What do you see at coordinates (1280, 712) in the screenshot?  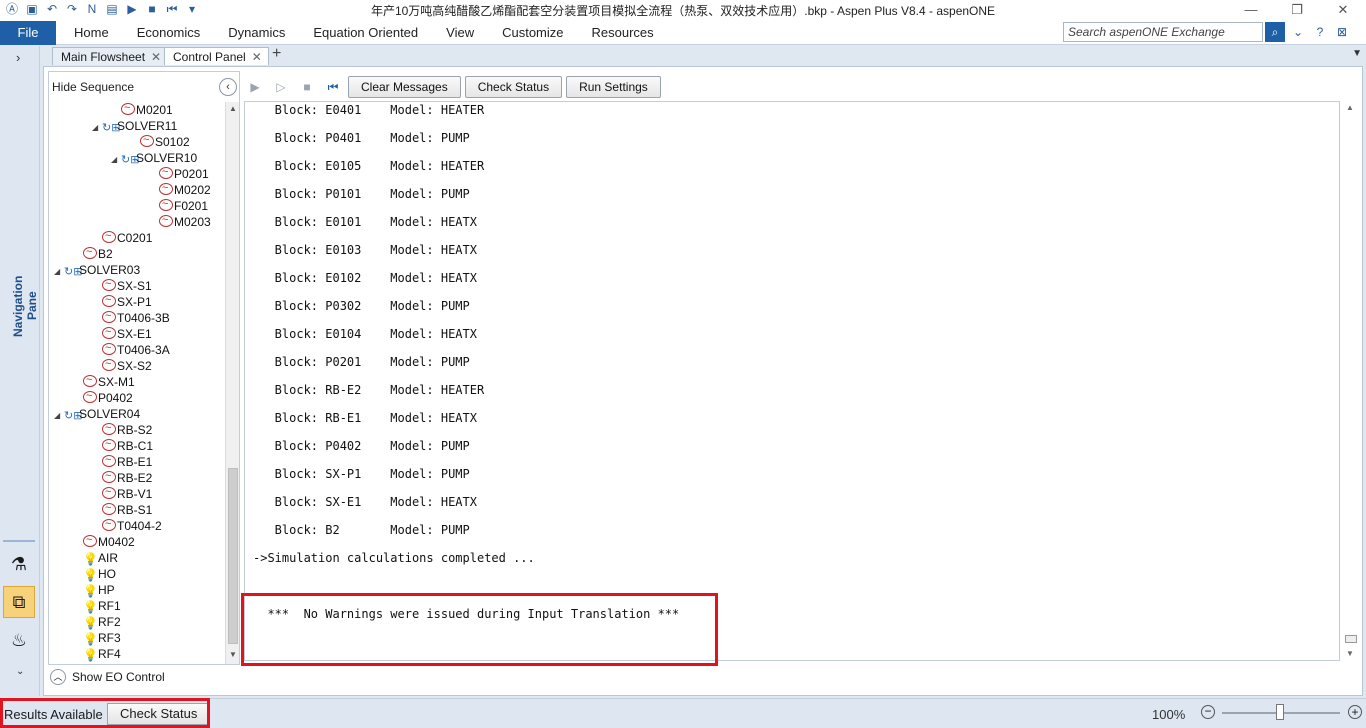 I see `zoom-slider-thumb` at bounding box center [1280, 712].